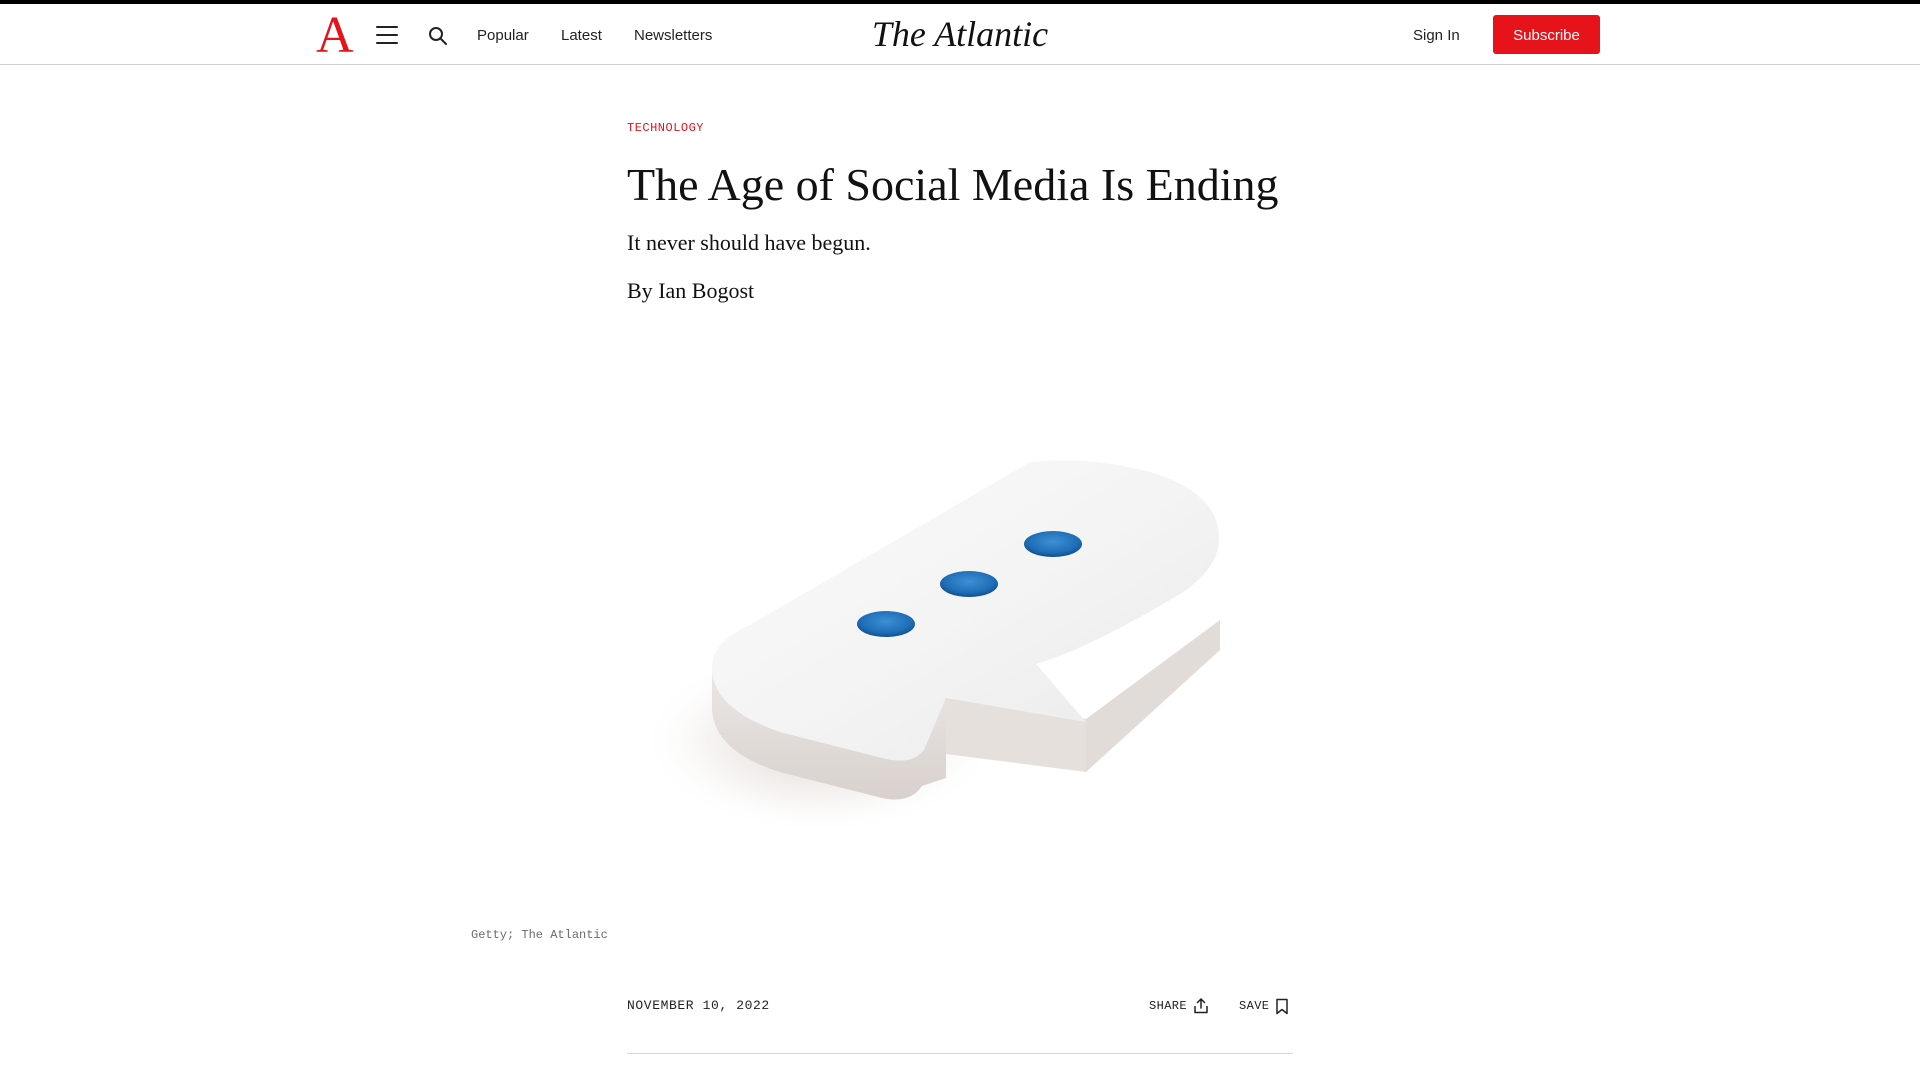  I want to click on share-icon, so click(1201, 1006).